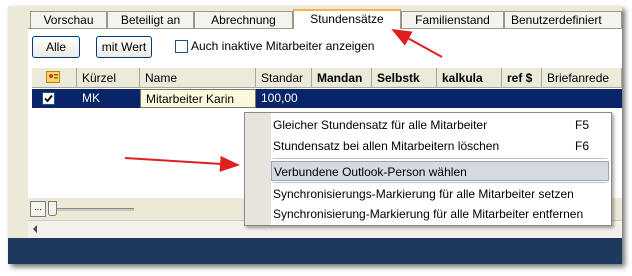  I want to click on arrow-to-tab-icon, so click(417, 43).